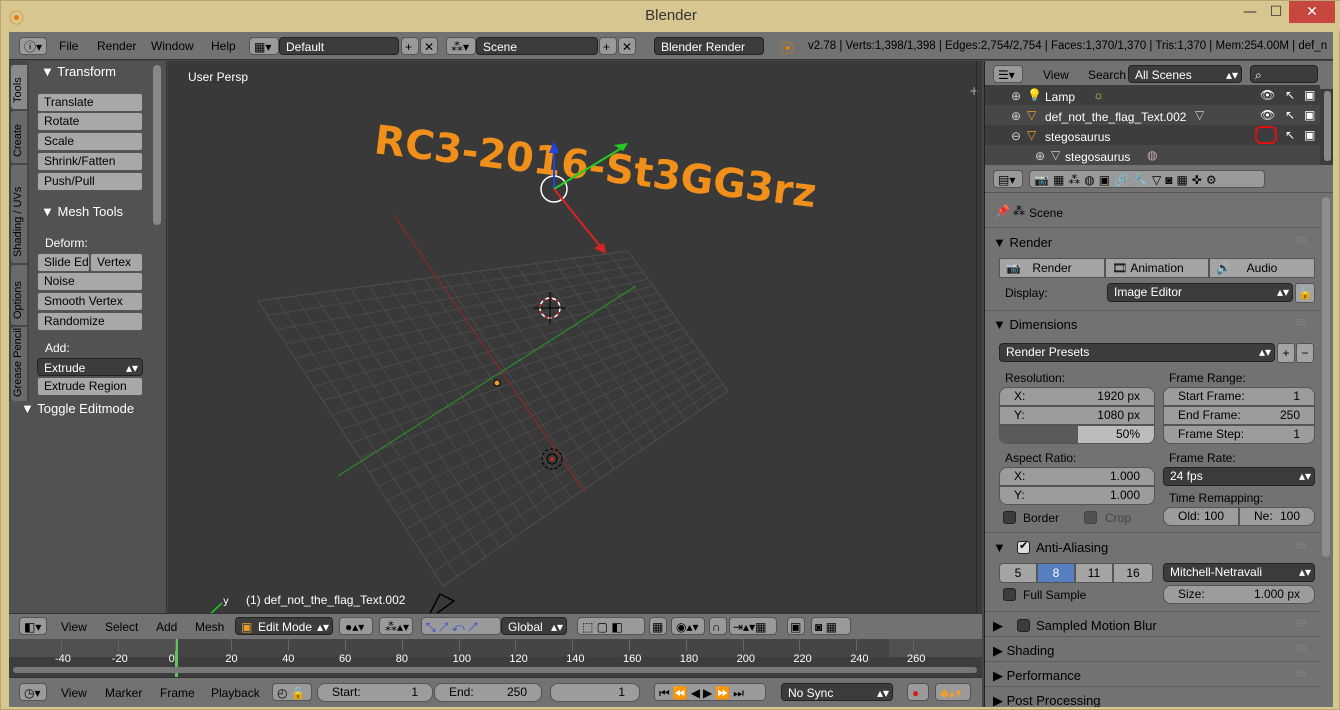 This screenshot has height=710, width=1340. I want to click on scale-button: Scale, so click(90, 141).